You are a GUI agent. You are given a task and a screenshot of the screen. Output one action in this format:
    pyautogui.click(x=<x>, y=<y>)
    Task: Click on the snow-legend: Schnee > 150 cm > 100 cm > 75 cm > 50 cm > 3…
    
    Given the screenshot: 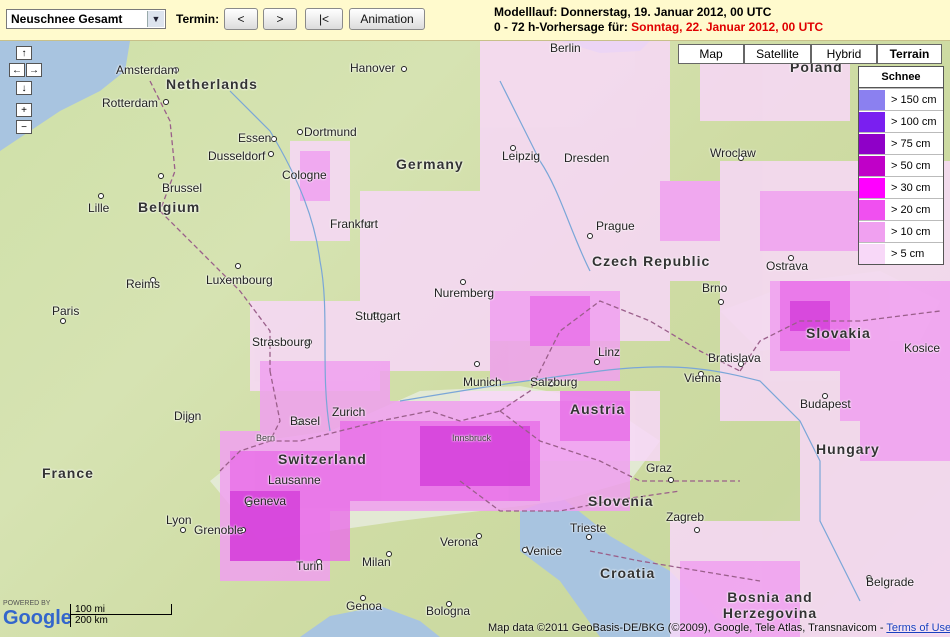 What is the action you would take?
    pyautogui.click(x=901, y=165)
    